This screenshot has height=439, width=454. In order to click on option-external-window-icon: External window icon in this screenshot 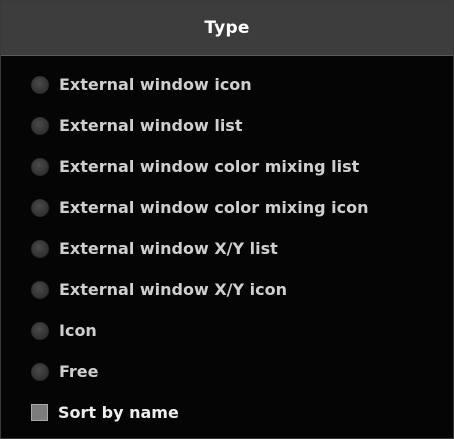, I will do `click(227, 84)`.